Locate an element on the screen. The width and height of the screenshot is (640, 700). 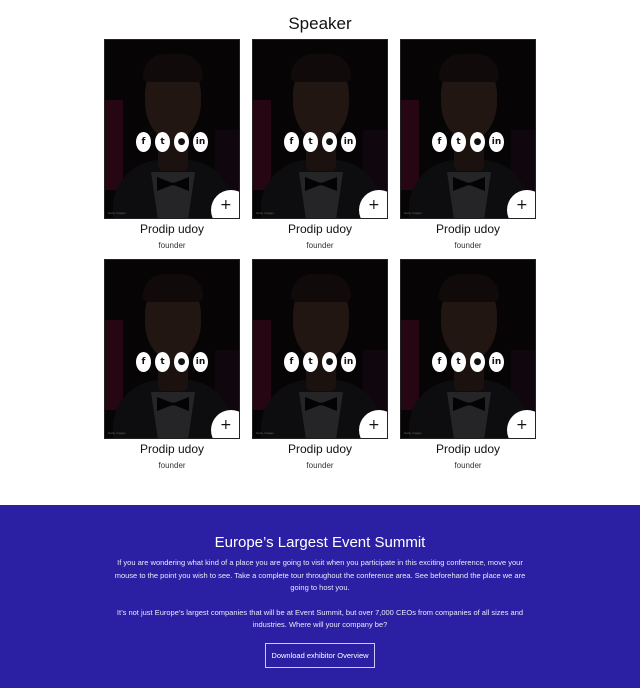
summit-title: Europe’s Largest Event Summit is located at coordinates (320, 542).